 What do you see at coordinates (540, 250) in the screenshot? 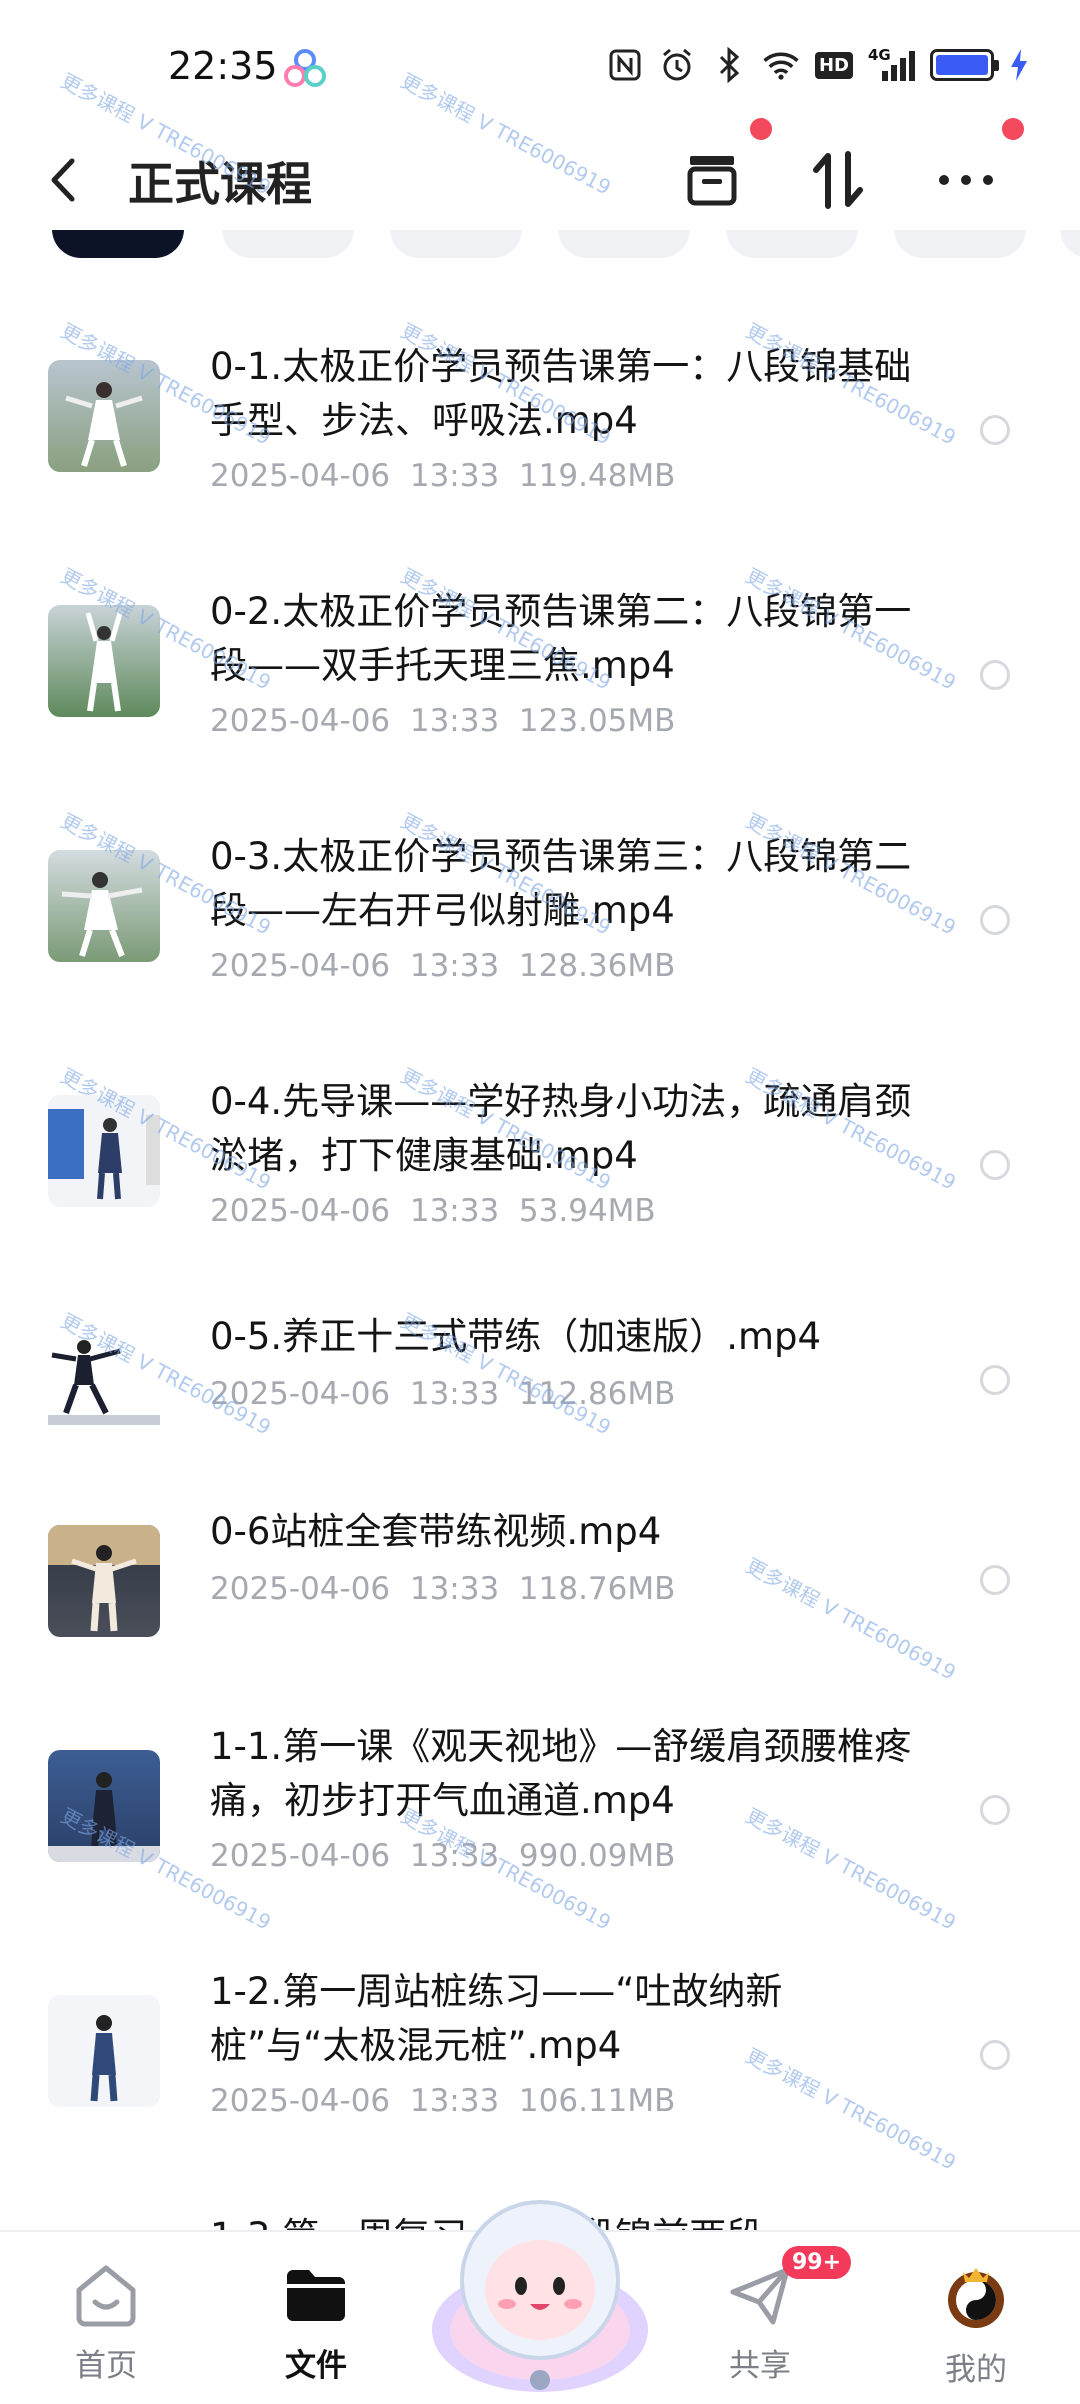
I see `filter-chips` at bounding box center [540, 250].